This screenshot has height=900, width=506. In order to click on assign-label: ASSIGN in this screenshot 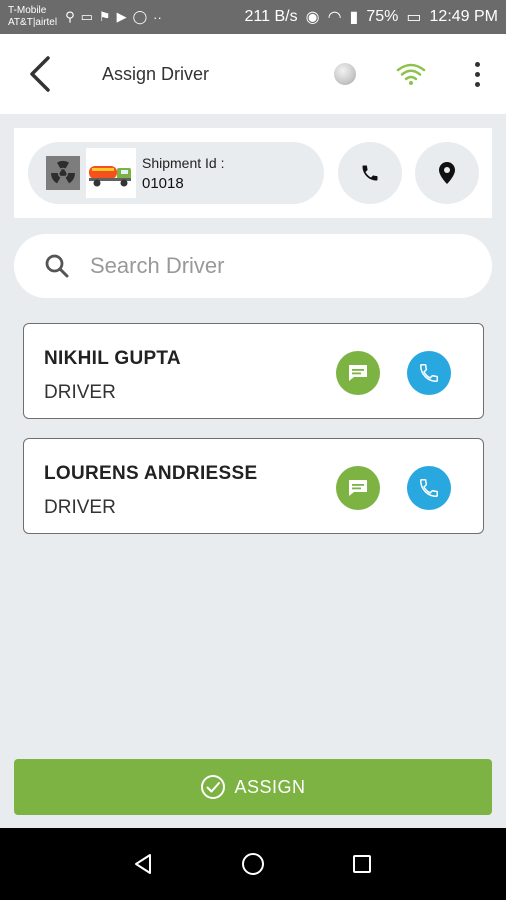, I will do `click(270, 786)`.